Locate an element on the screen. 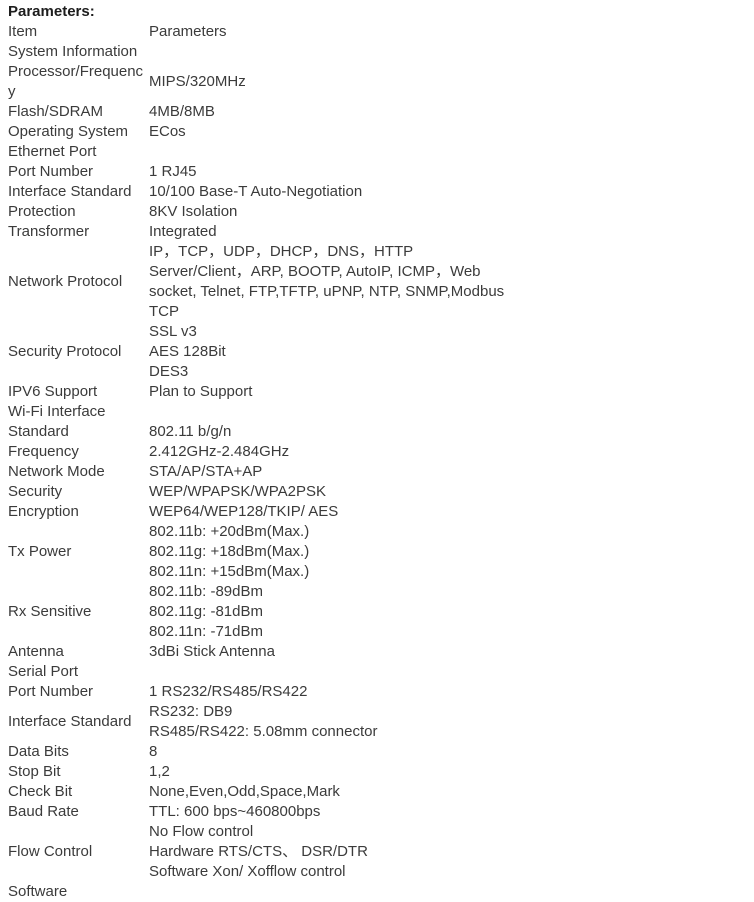 The height and width of the screenshot is (902, 754). table-row: Security WEP/WPAPSK/WPA2PSK is located at coordinates (378, 492).